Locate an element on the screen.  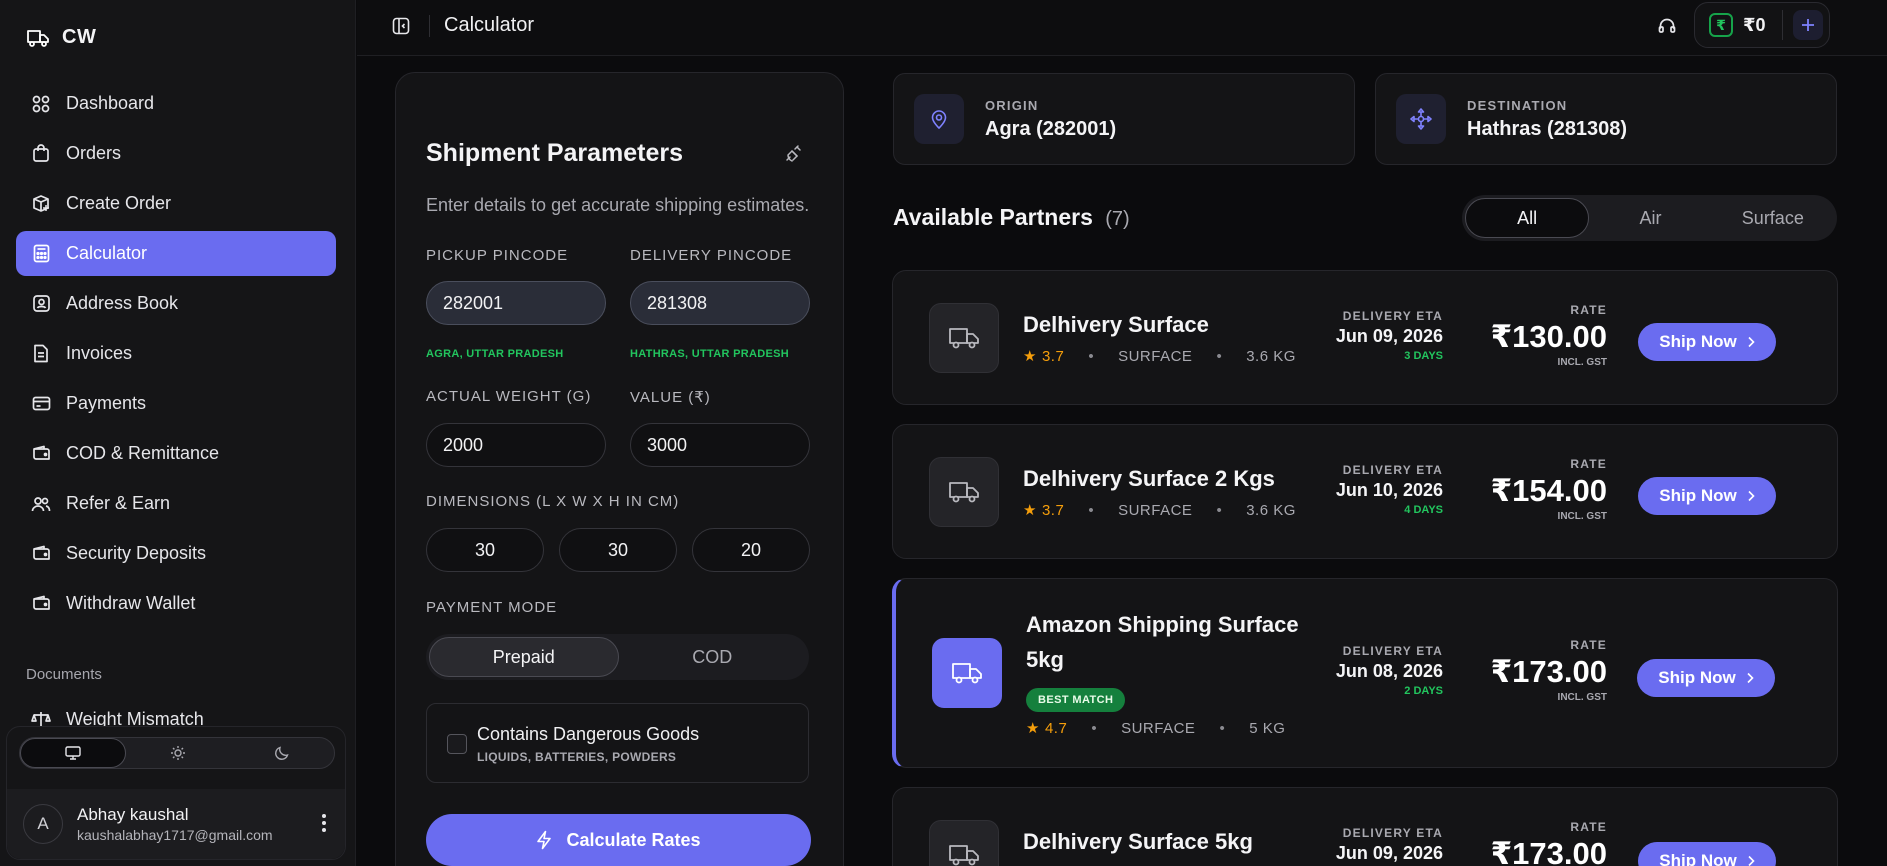
filter-all-tab: All is located at coordinates (1527, 218).